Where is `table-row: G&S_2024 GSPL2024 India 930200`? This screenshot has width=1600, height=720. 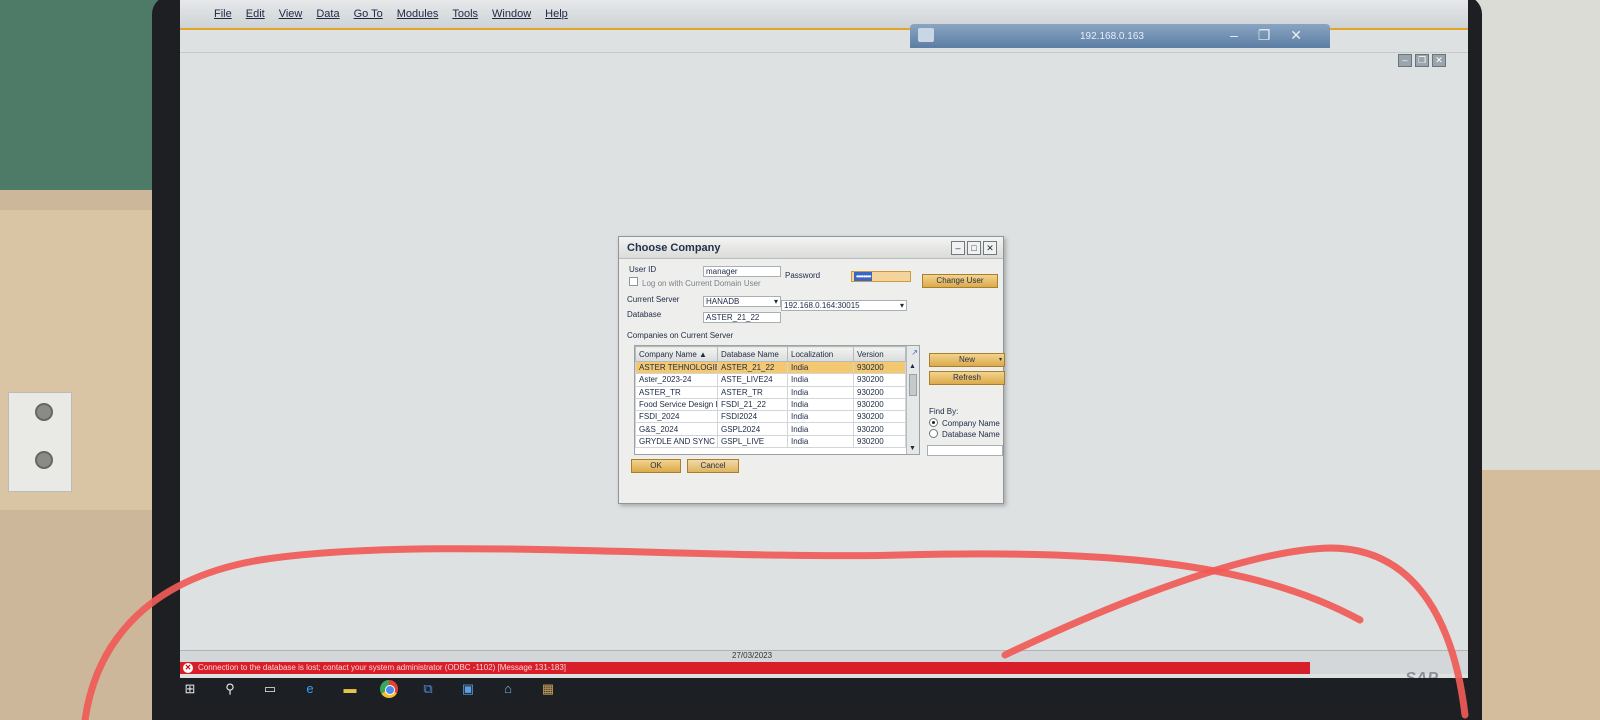
table-row: G&S_2024 GSPL2024 India 930200 is located at coordinates (770, 429).